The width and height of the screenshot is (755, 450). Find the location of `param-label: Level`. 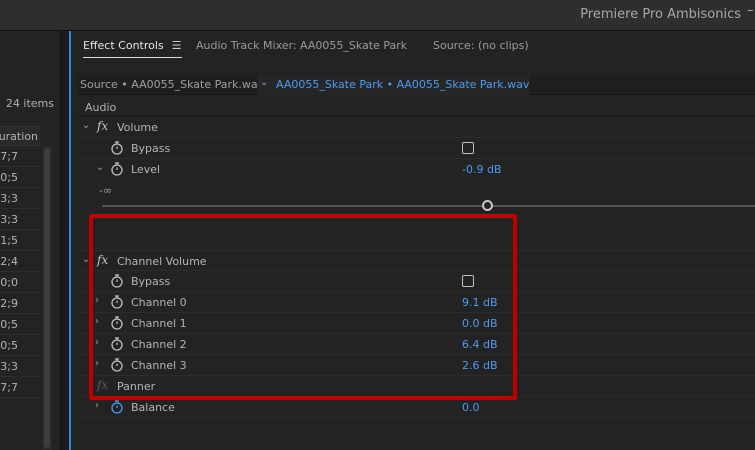

param-label: Level is located at coordinates (146, 169).